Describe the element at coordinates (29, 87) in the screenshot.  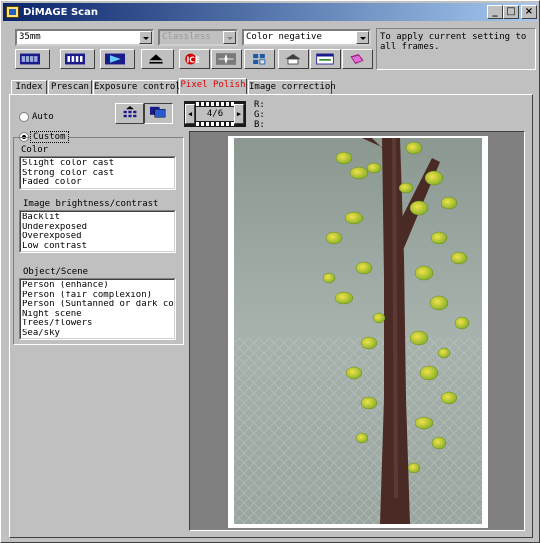
I see `tab-index: Index` at that location.